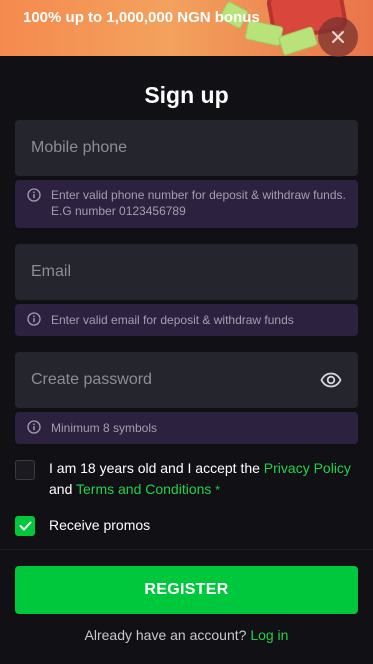  I want to click on mobile-phone-placeholder: Mobile phone, so click(79, 147).